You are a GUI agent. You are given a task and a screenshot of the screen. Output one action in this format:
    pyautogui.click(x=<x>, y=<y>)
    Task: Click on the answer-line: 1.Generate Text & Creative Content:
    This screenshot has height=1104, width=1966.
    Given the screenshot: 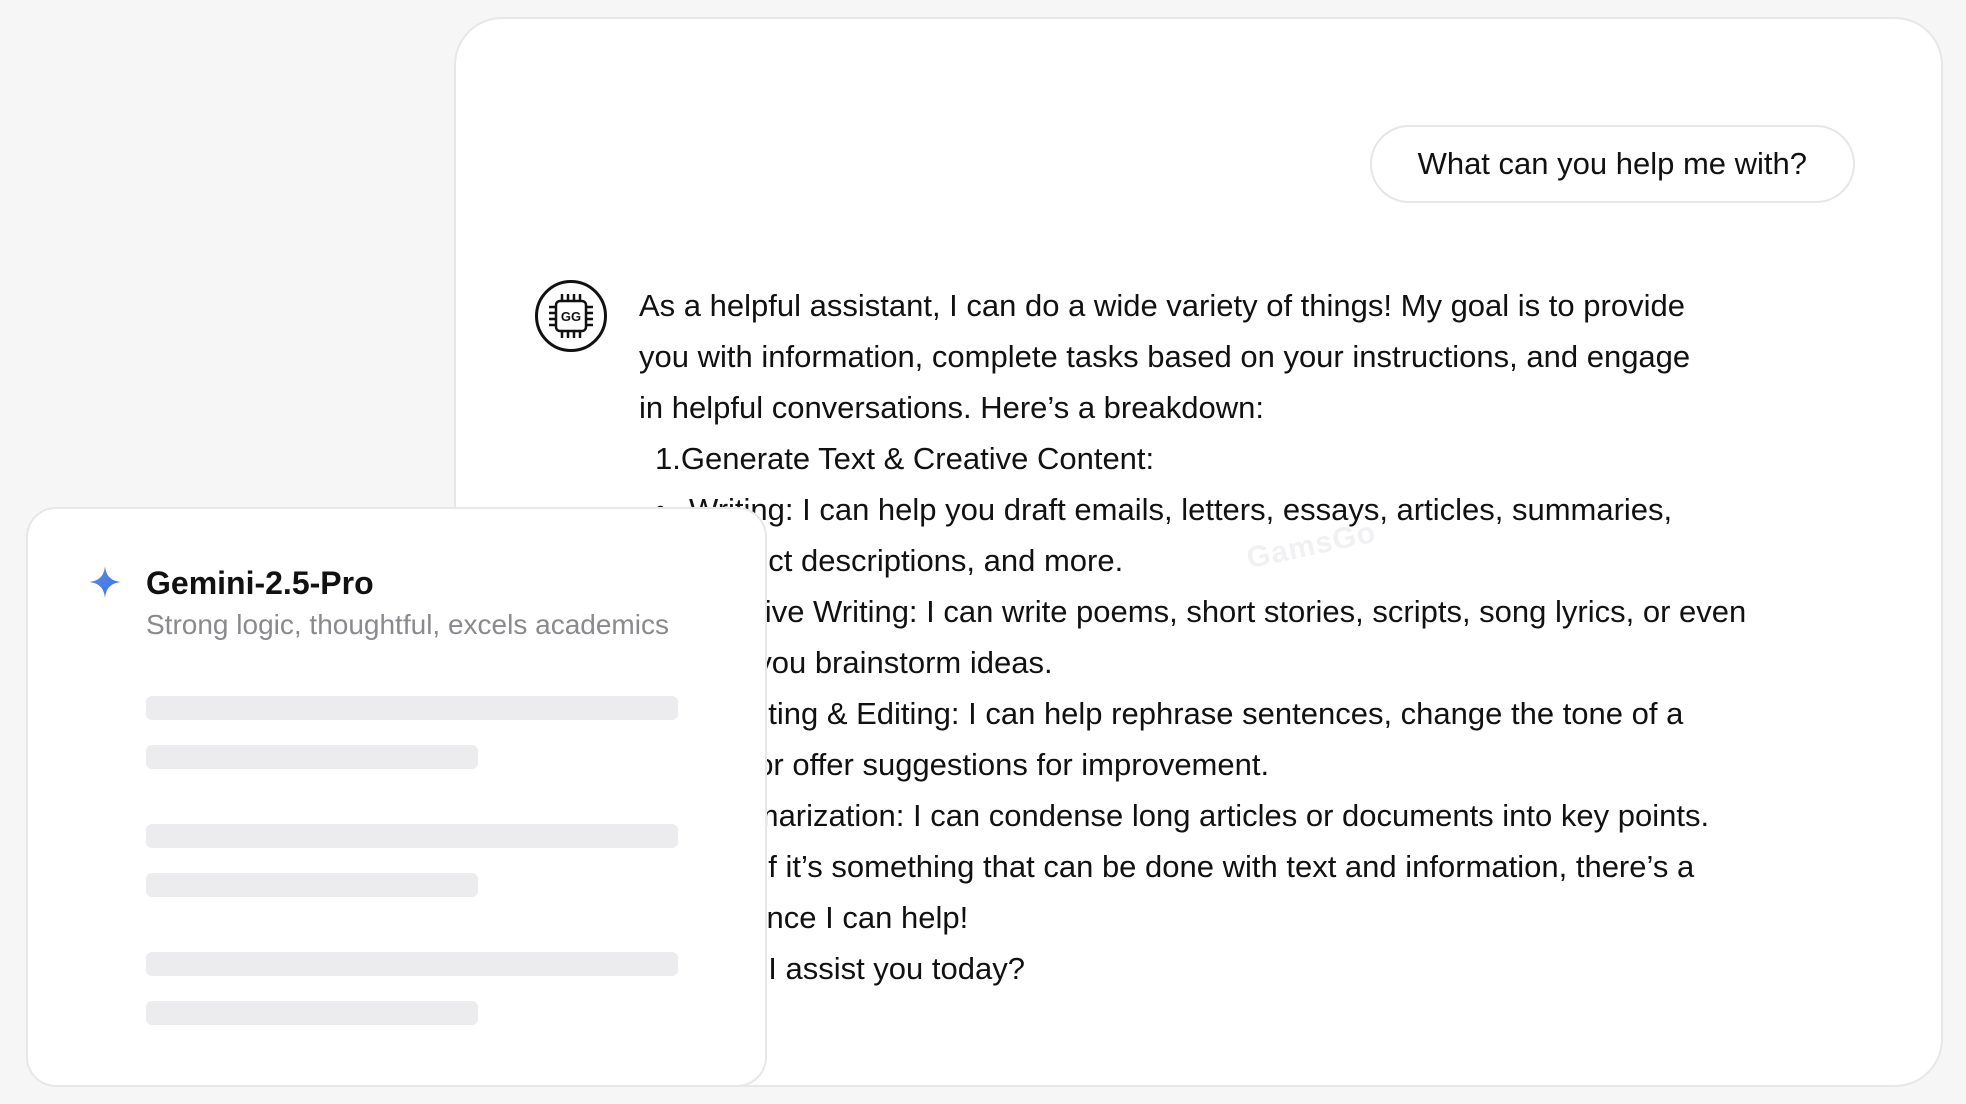 What is the action you would take?
    pyautogui.click(x=905, y=458)
    